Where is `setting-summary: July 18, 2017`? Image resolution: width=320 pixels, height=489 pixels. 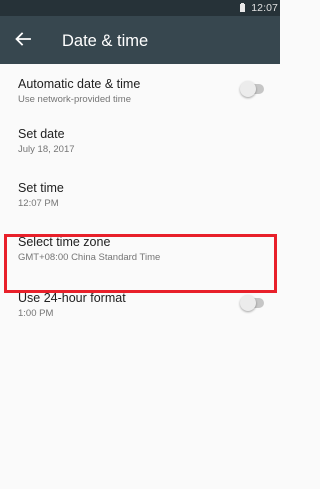
setting-summary: July 18, 2017 is located at coordinates (46, 149).